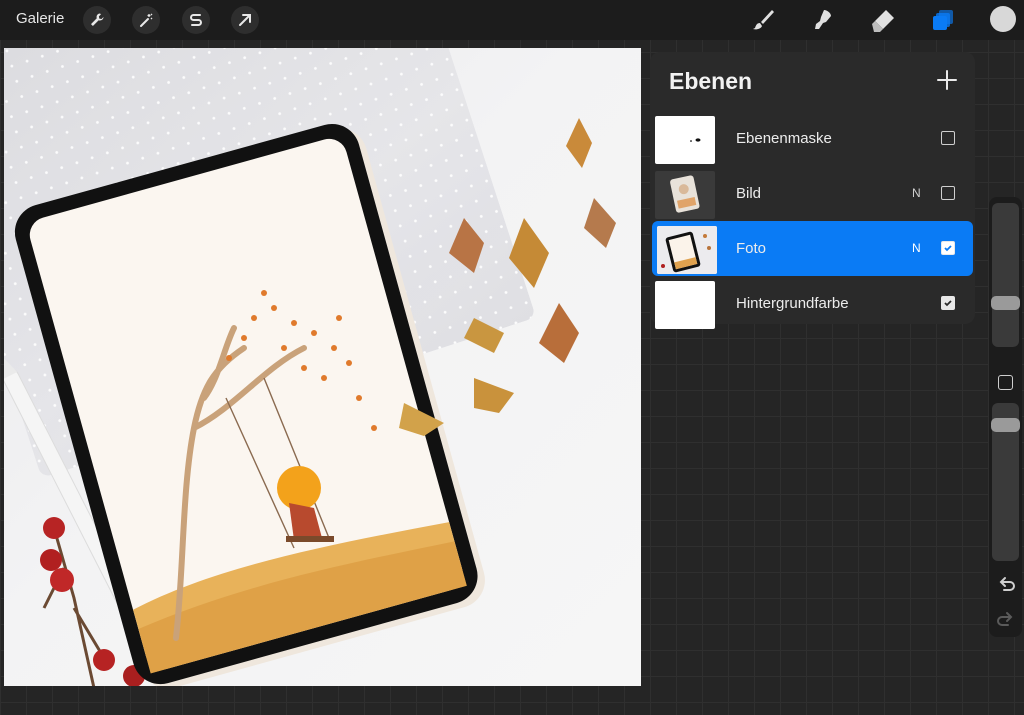 The height and width of the screenshot is (715, 1024). I want to click on layer-name: Ebenenmaske, so click(784, 138).